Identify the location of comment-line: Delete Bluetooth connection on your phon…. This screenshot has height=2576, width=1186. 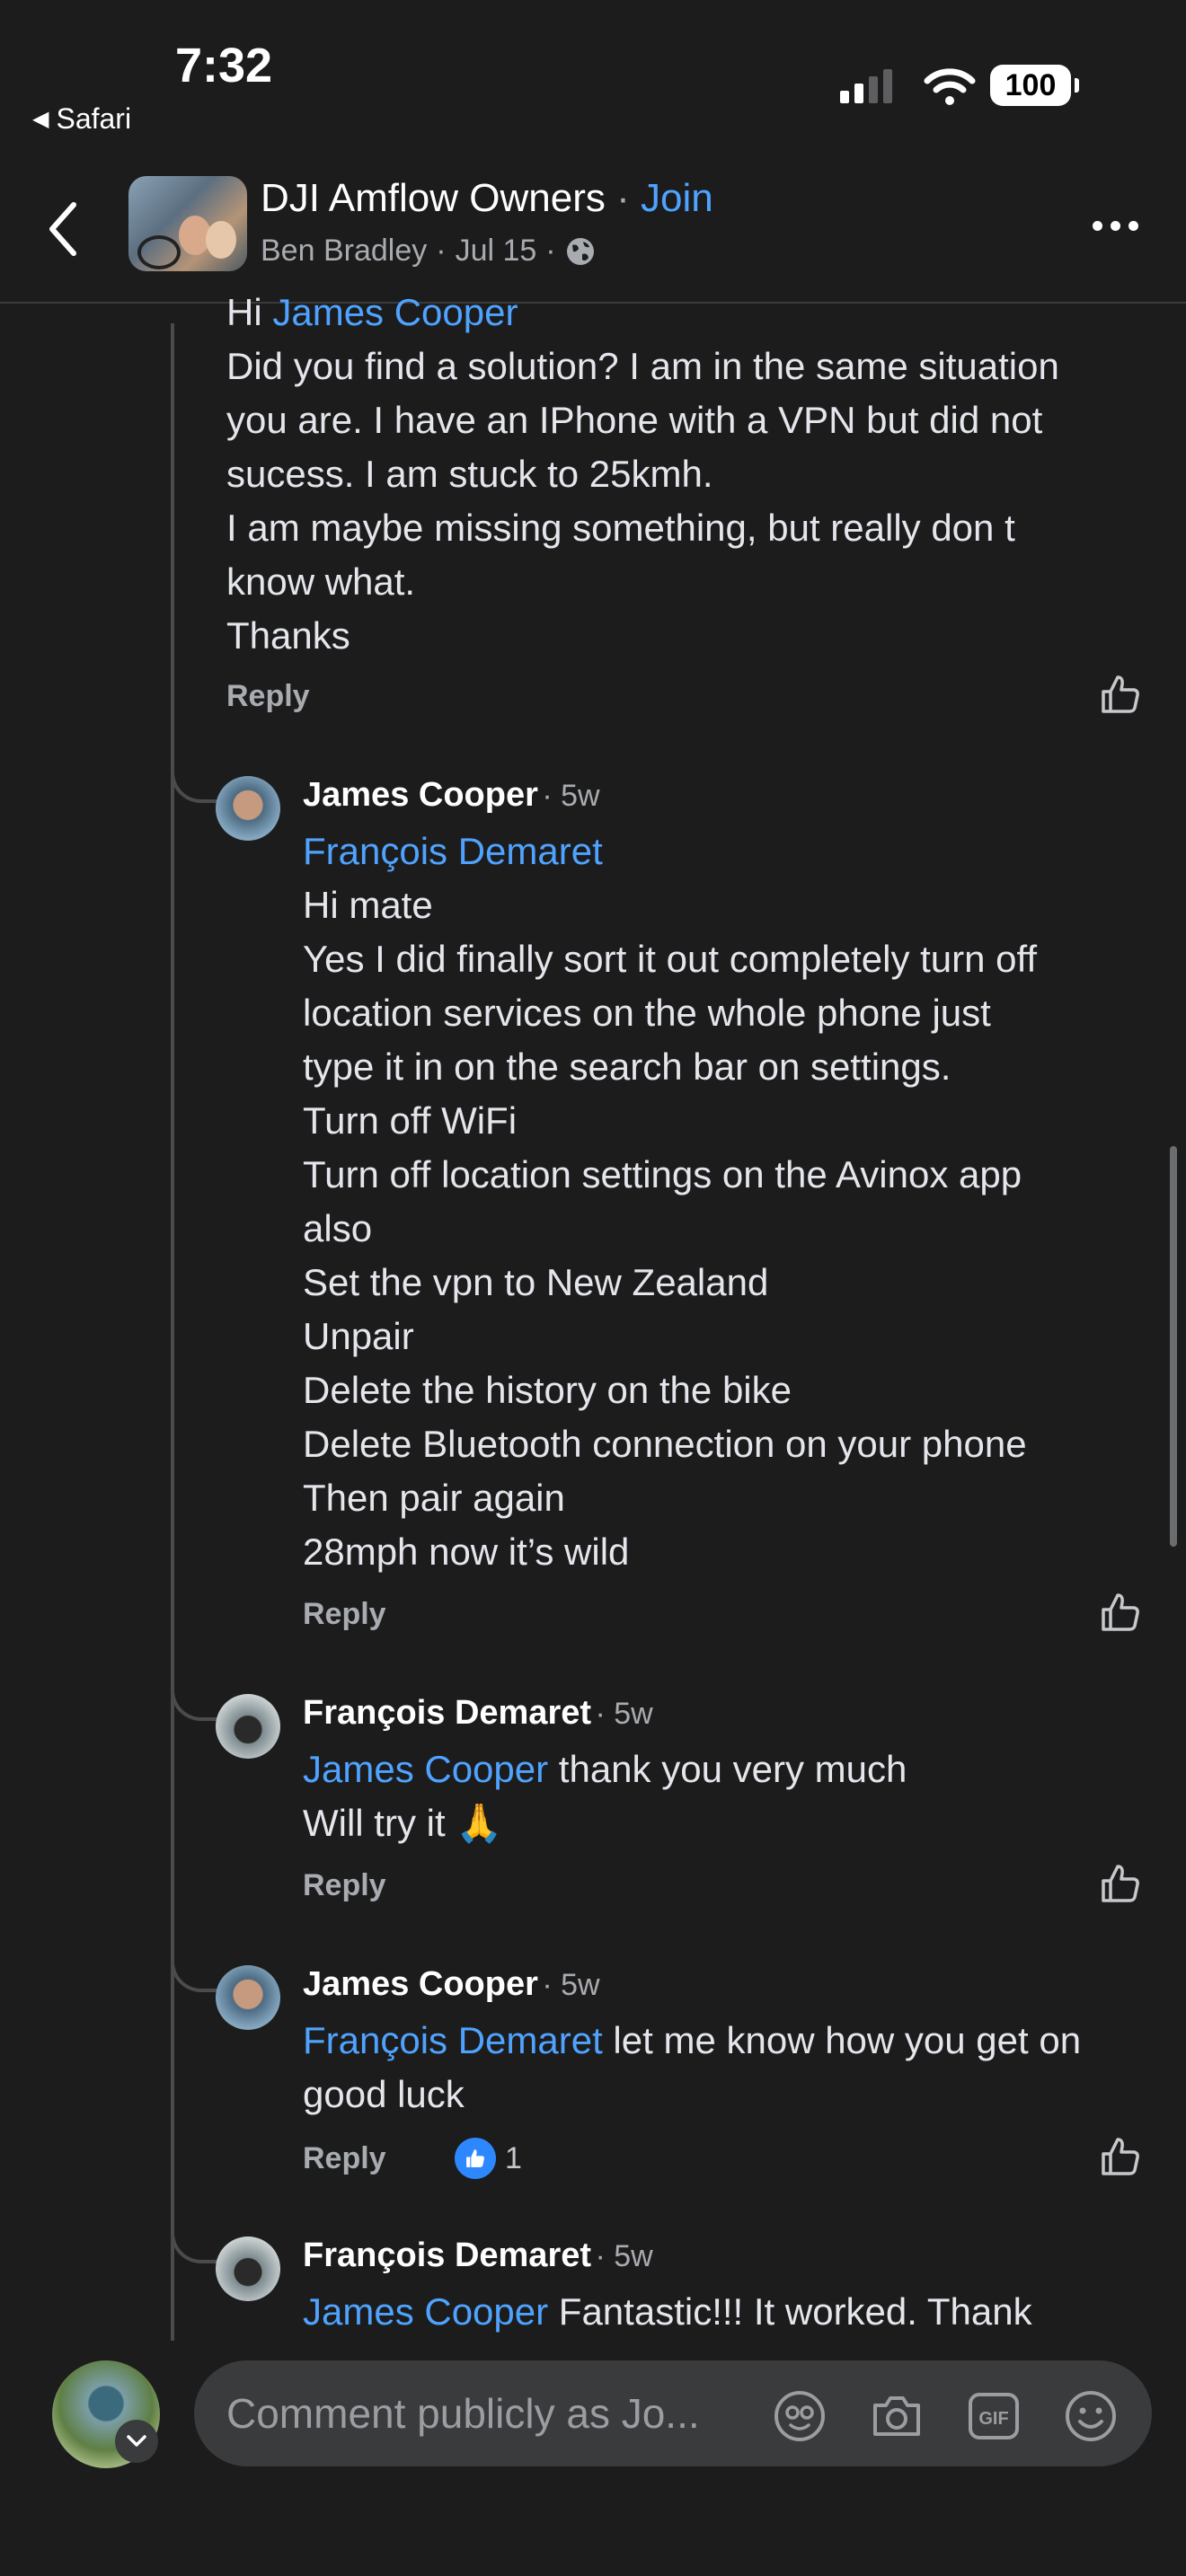
(665, 1444).